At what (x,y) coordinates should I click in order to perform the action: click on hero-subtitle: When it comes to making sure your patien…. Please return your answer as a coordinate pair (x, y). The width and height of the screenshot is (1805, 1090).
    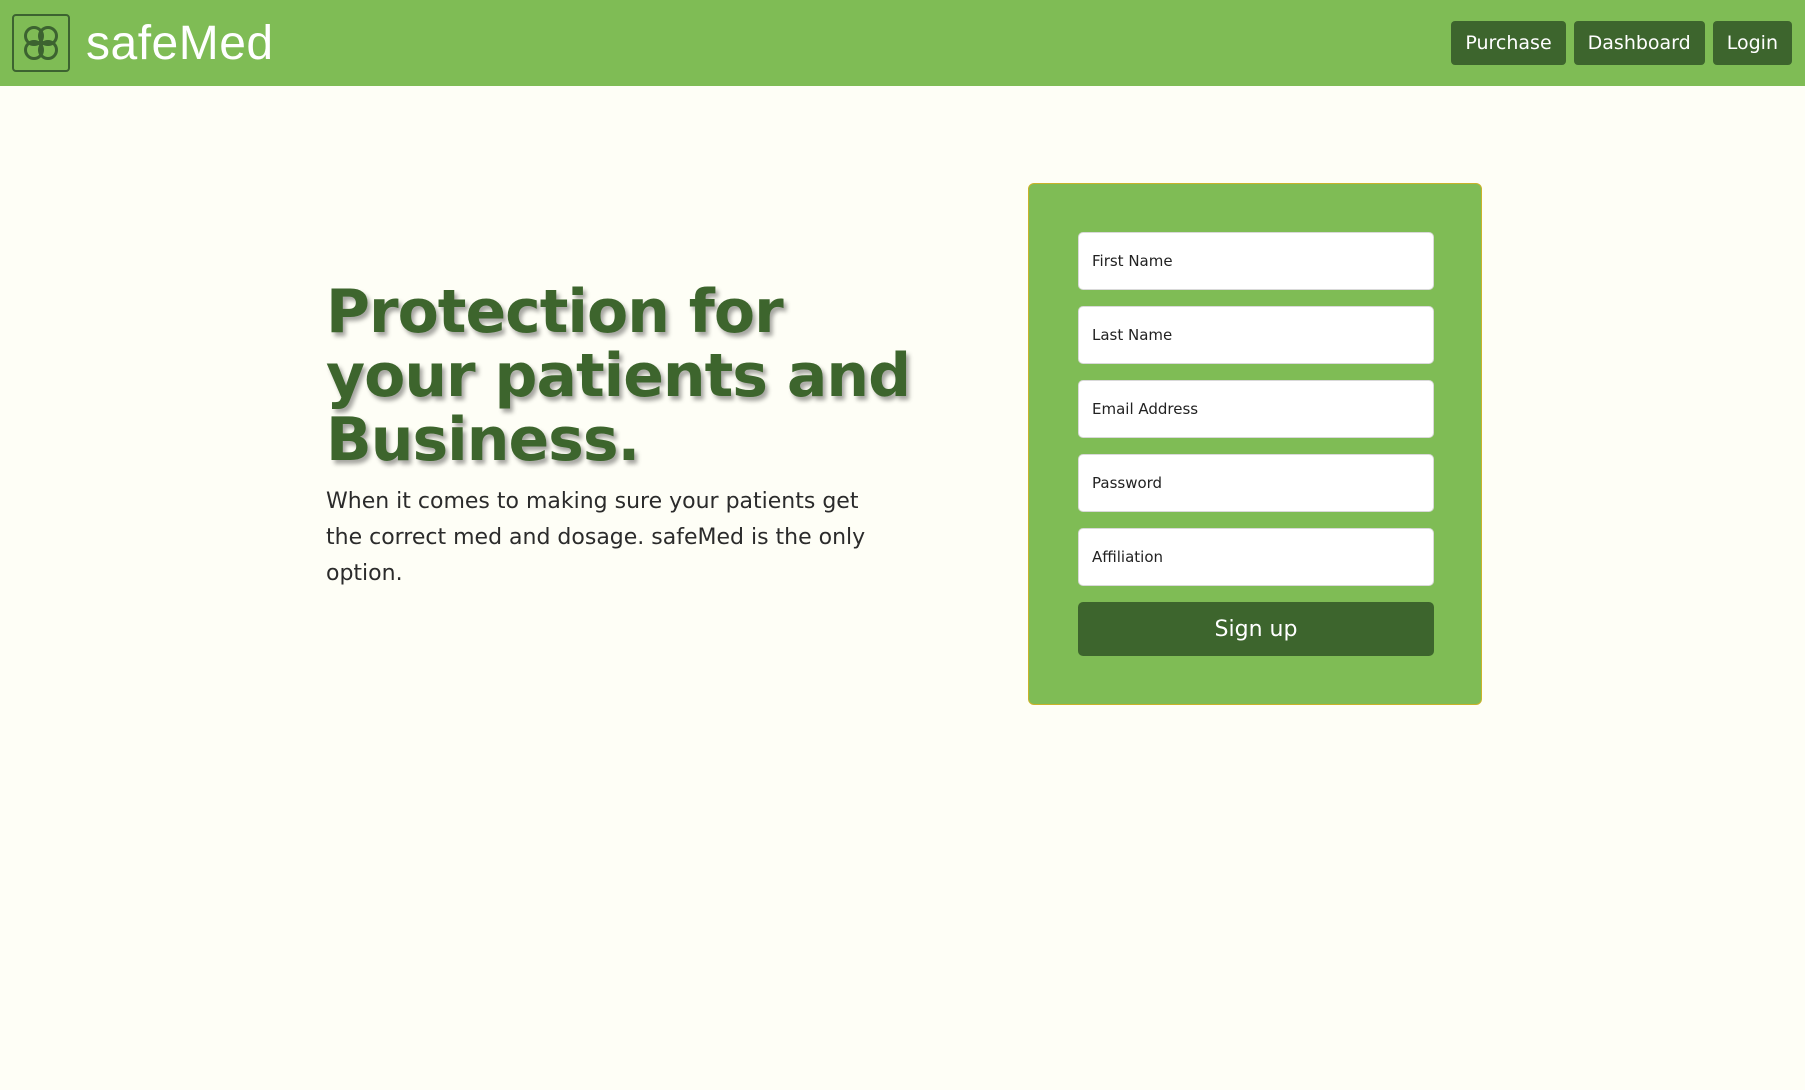
    Looking at the image, I should click on (596, 537).